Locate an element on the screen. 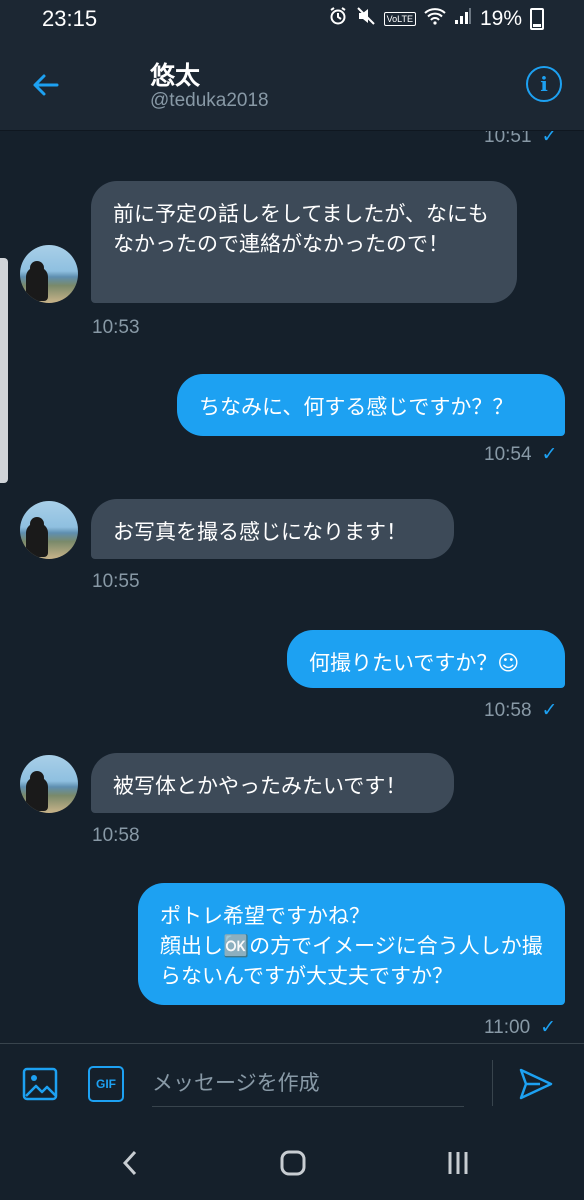  gif-button: GIF is located at coordinates (106, 1084).